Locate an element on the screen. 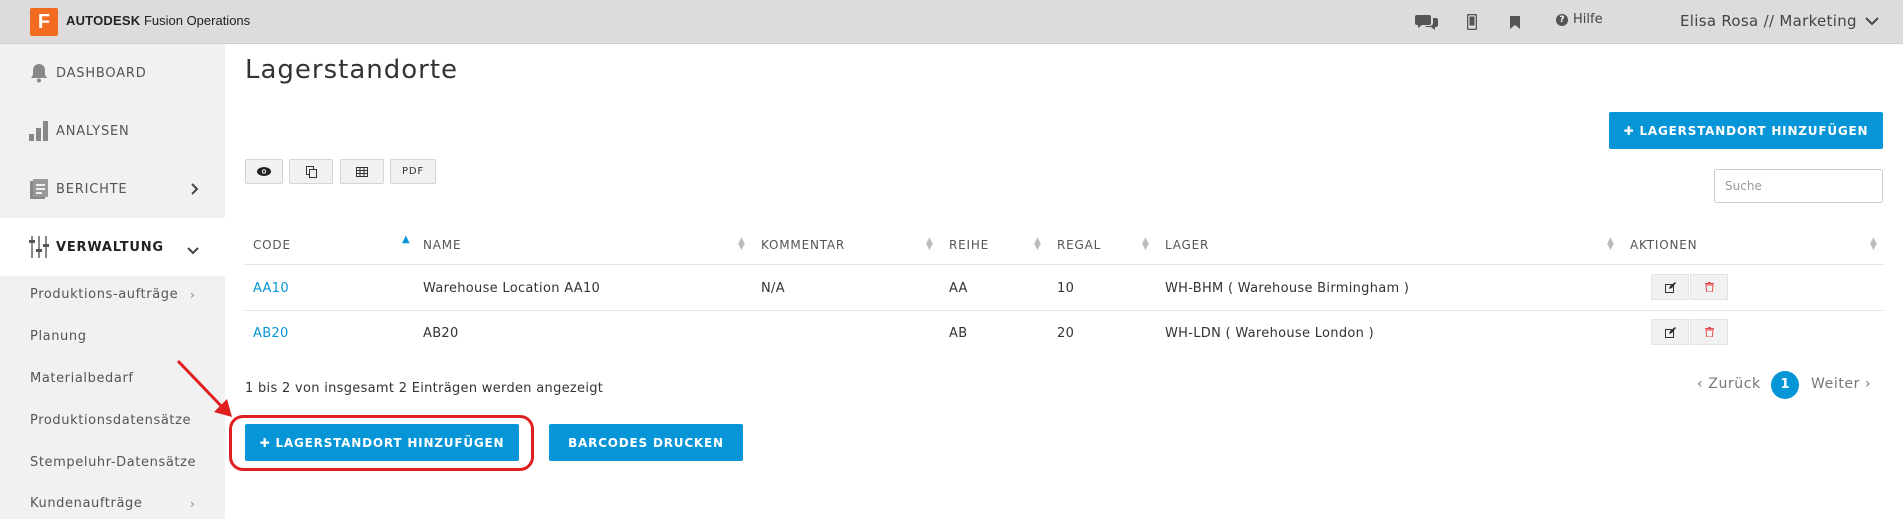 The height and width of the screenshot is (519, 1903). sidebar-item-label: ANALYSEN is located at coordinates (93, 131).